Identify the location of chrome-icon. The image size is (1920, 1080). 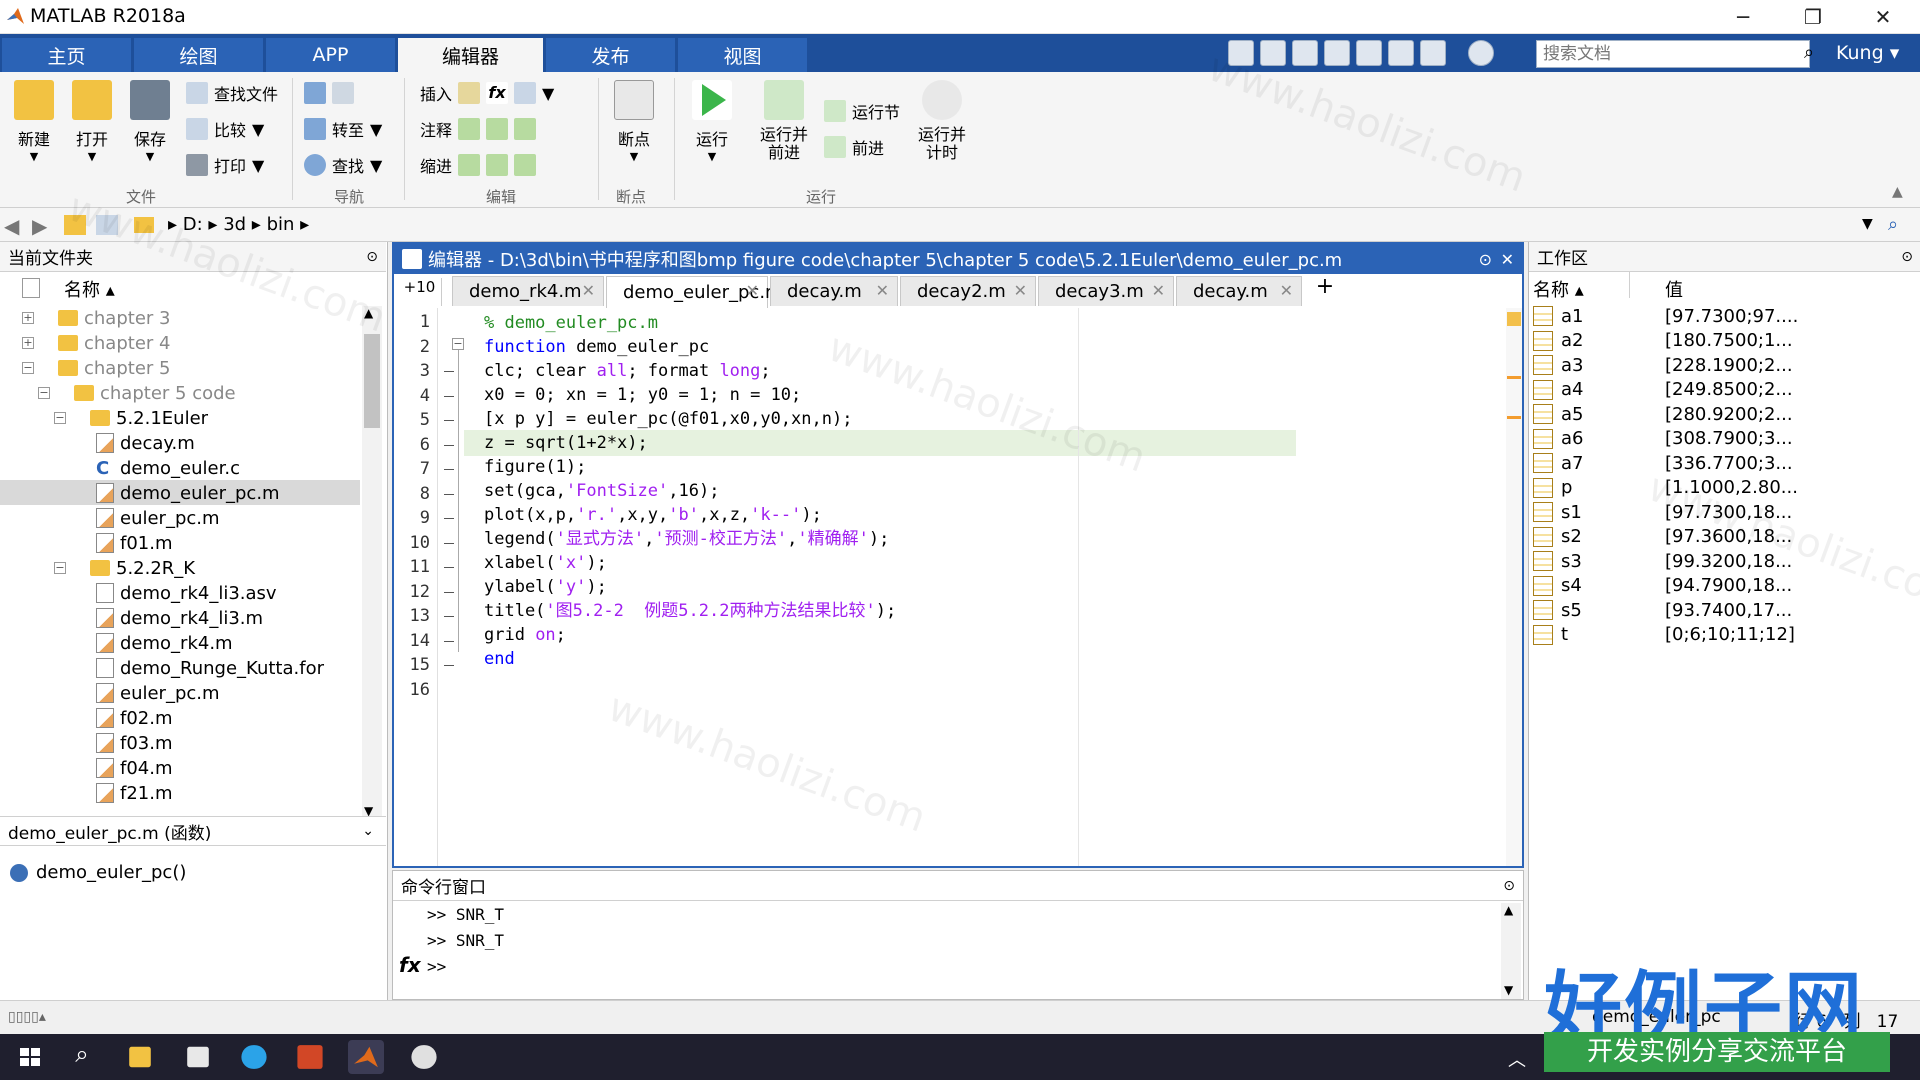
(424, 1057).